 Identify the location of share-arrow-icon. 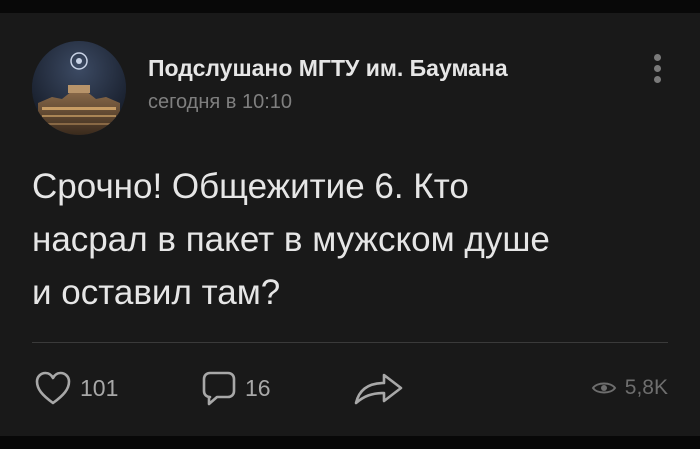
(378, 388).